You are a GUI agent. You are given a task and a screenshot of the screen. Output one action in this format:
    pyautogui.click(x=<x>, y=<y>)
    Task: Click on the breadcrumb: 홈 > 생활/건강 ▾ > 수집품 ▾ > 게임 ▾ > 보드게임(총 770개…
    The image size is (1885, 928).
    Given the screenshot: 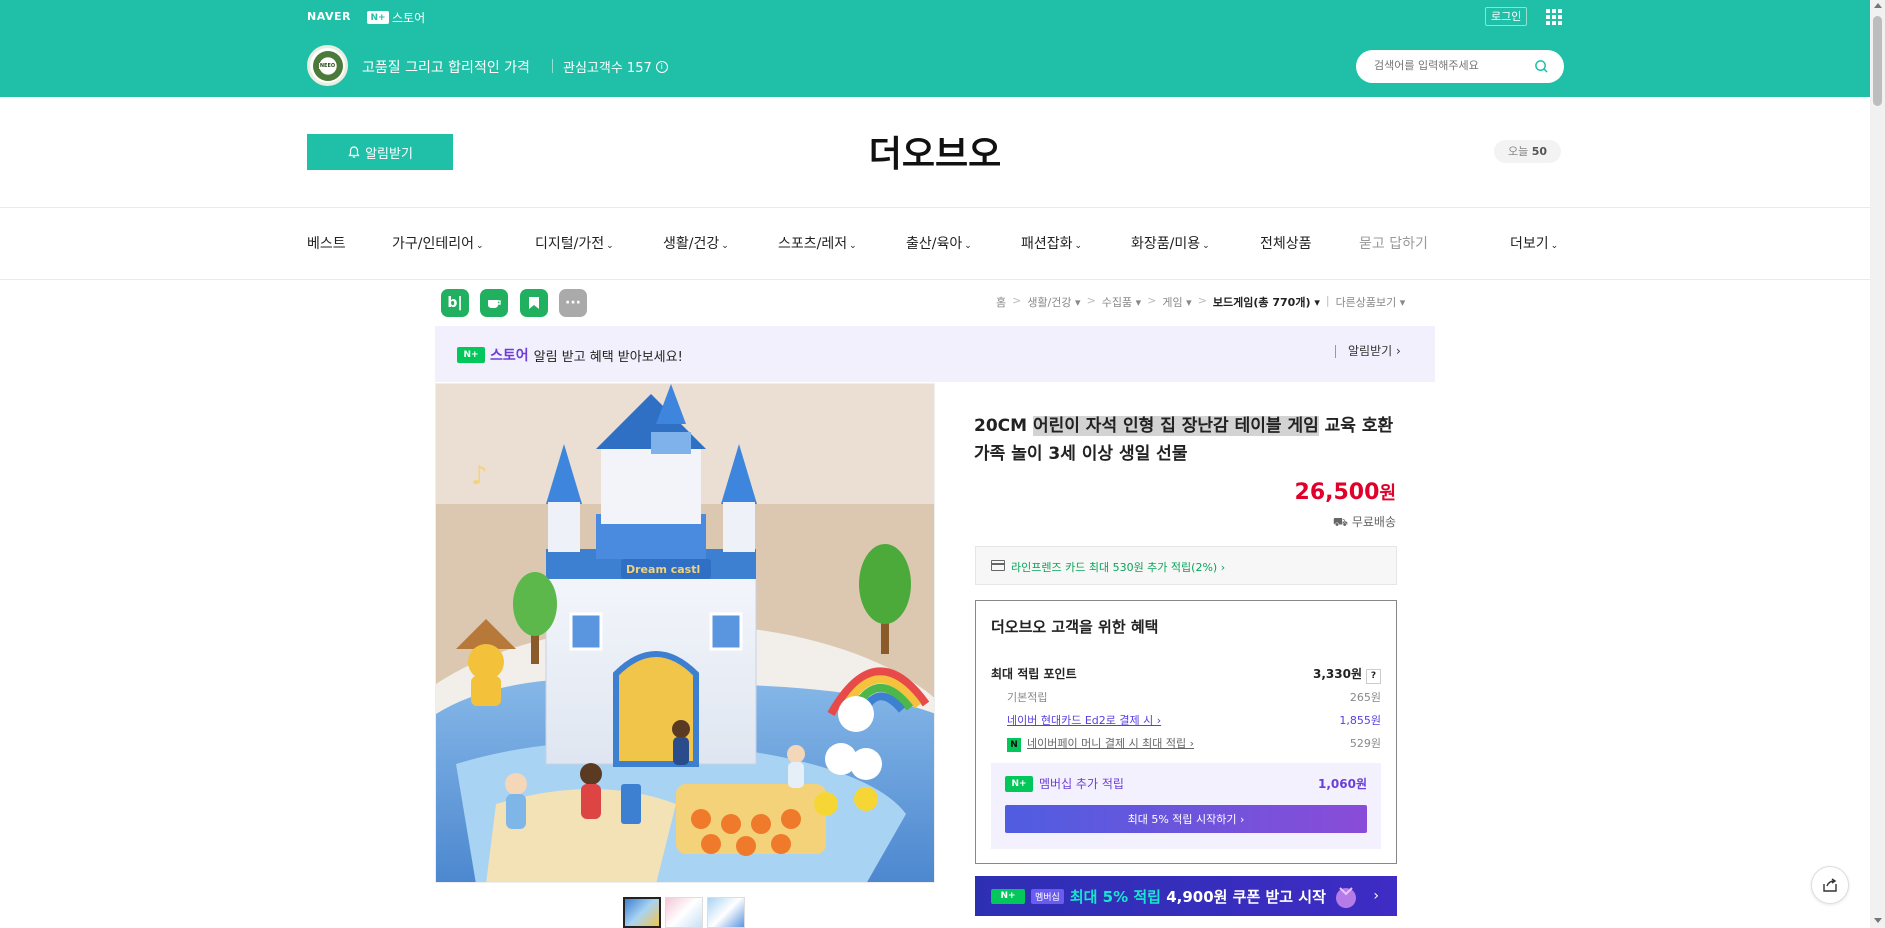 What is the action you would take?
    pyautogui.click(x=1201, y=302)
    